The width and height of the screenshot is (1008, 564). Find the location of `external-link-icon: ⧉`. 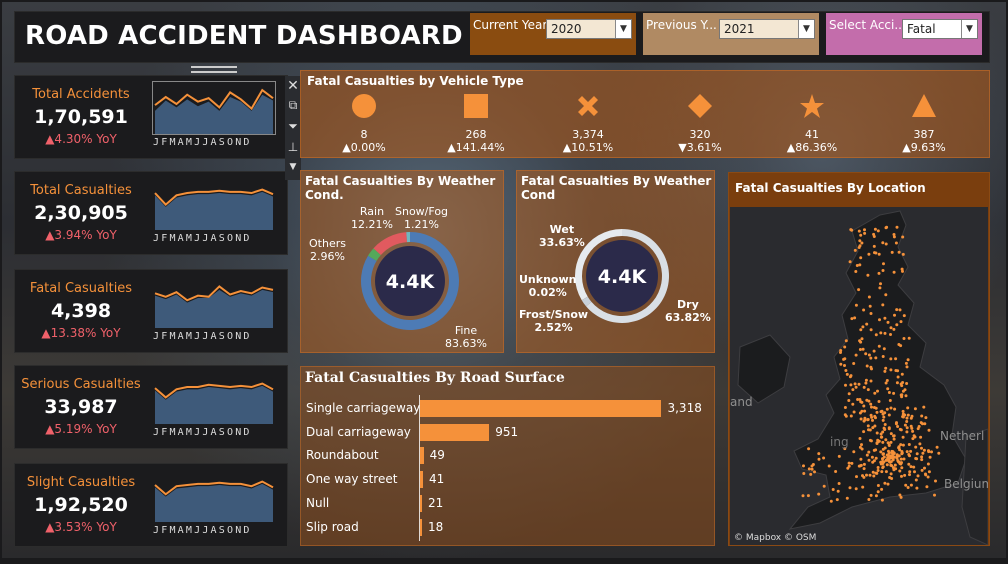

external-link-icon: ⧉ is located at coordinates (293, 105).